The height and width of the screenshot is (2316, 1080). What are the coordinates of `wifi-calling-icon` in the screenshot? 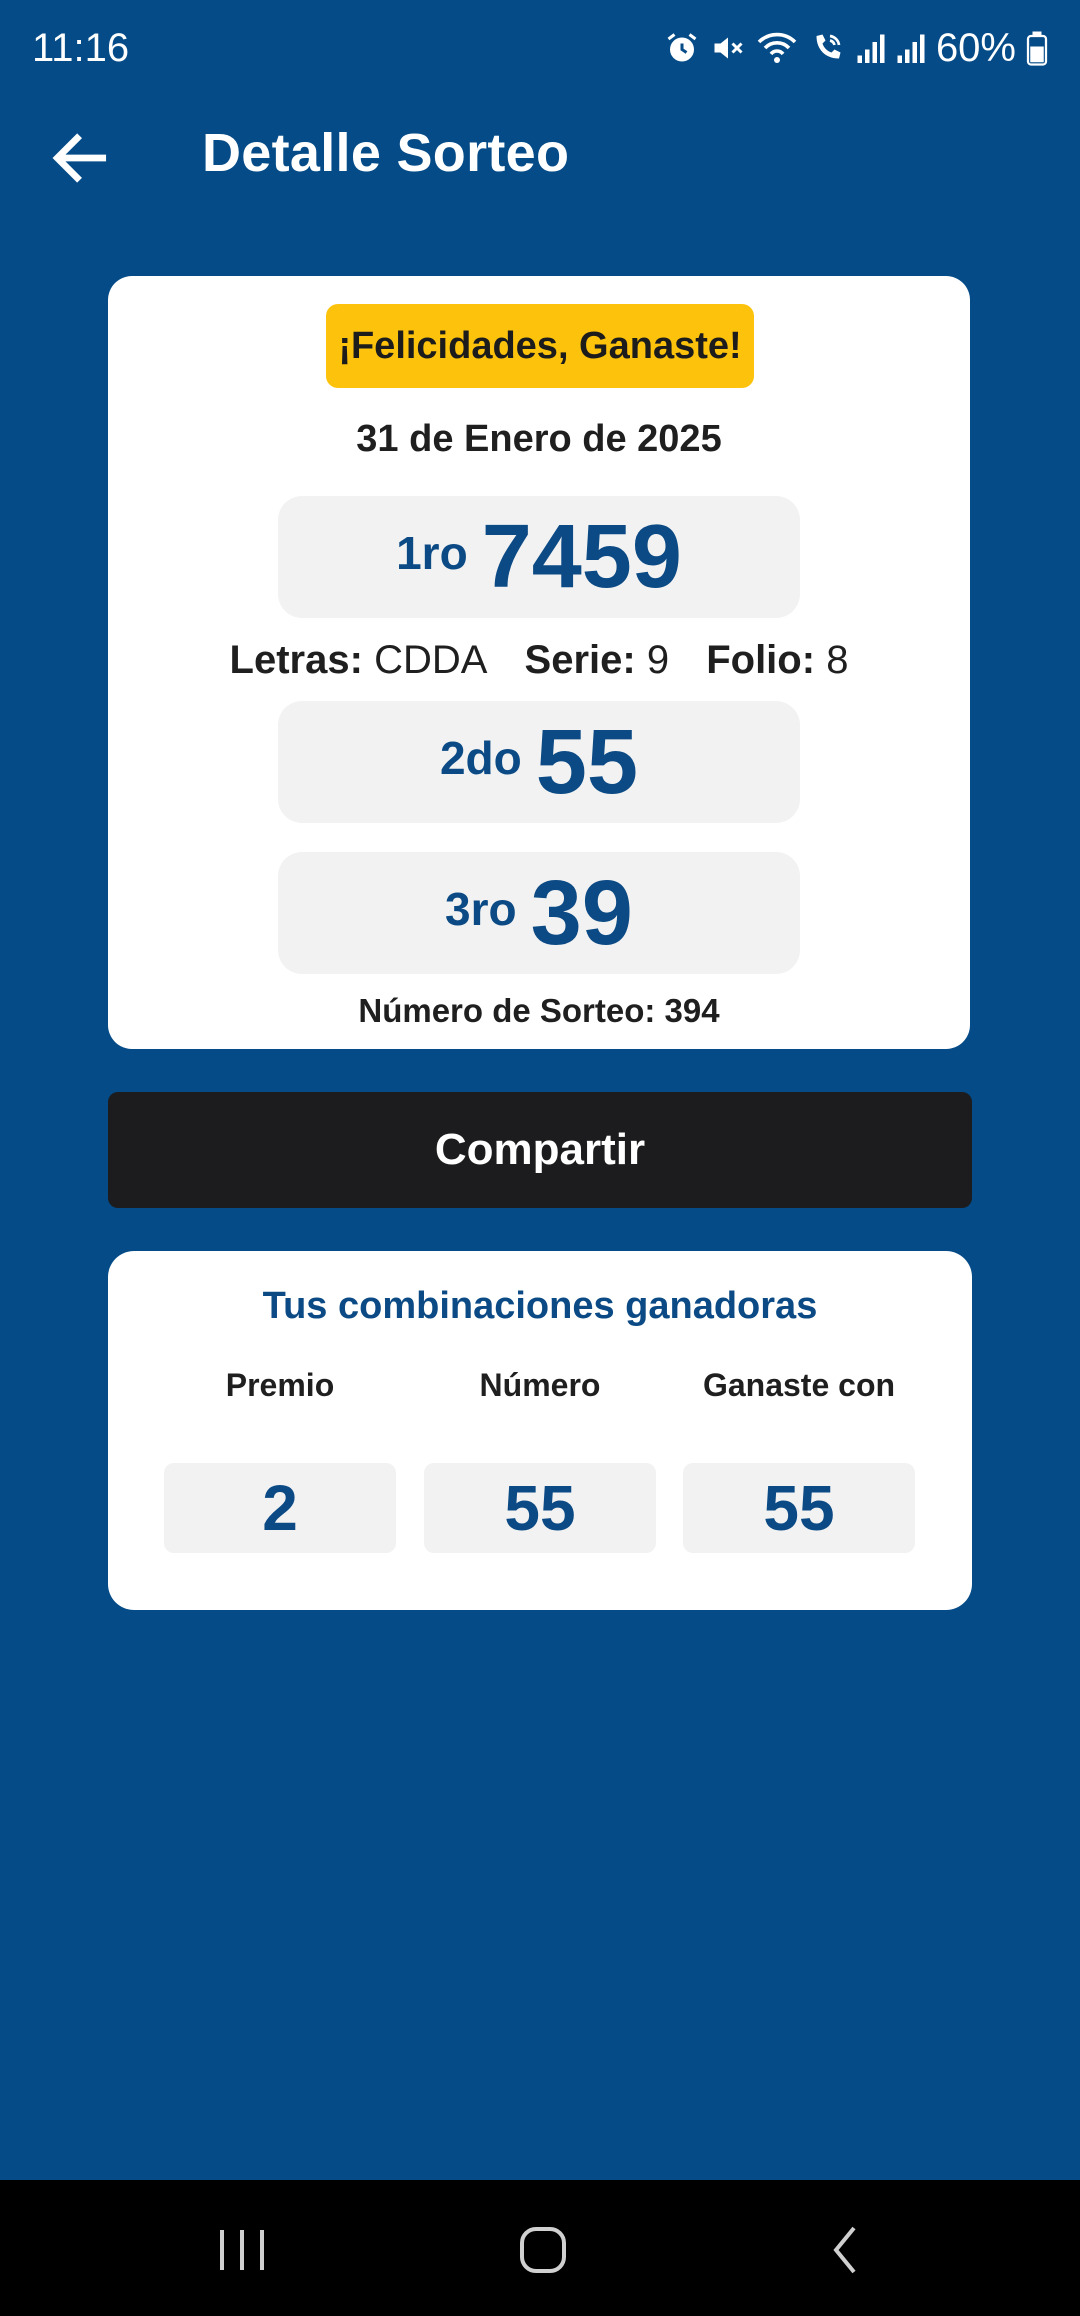 It's located at (828, 46).